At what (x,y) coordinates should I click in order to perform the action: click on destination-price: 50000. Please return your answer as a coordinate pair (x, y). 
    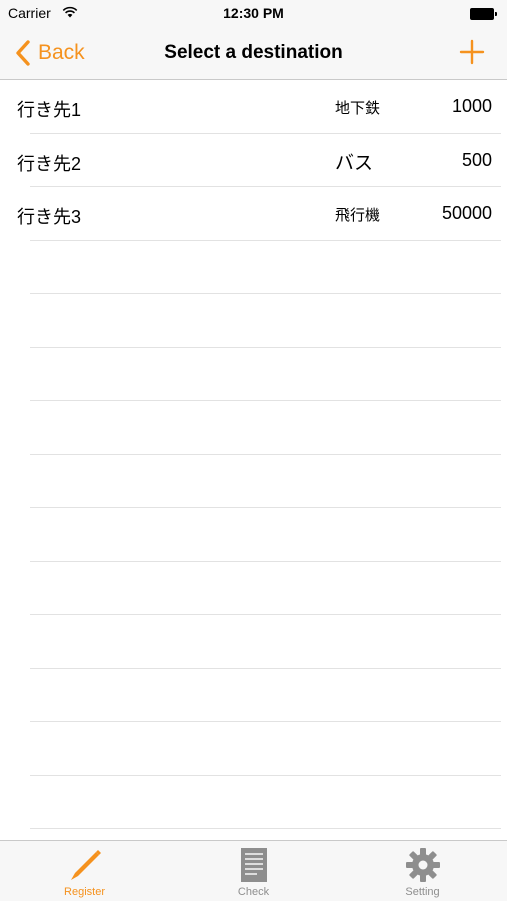
    Looking at the image, I should click on (466, 213).